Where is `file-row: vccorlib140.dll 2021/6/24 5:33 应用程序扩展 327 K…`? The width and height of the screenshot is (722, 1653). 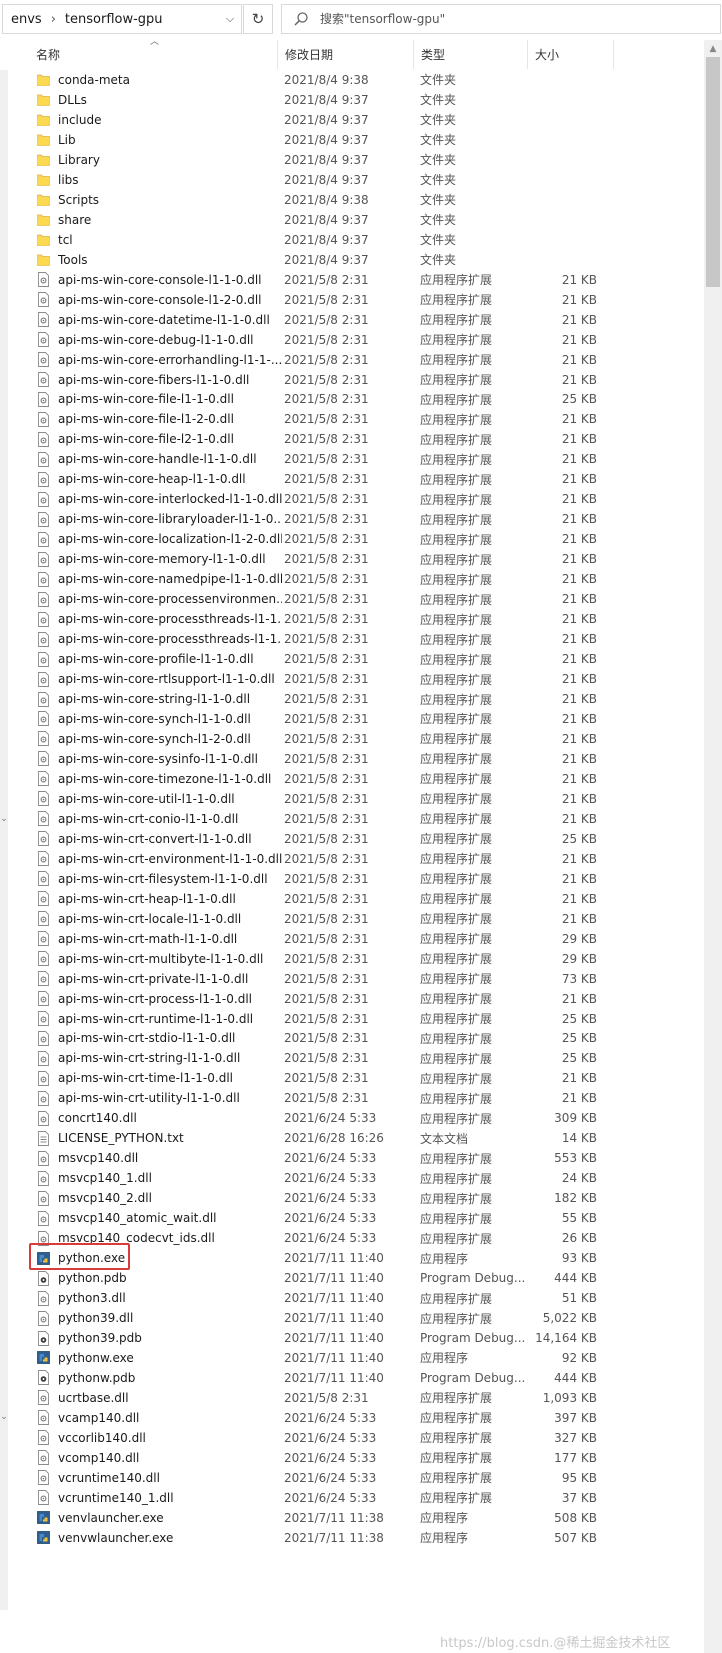
file-row: vccorlib140.dll 2021/6/24 5:33 应用程序扩展 327 K… is located at coordinates (352, 1438).